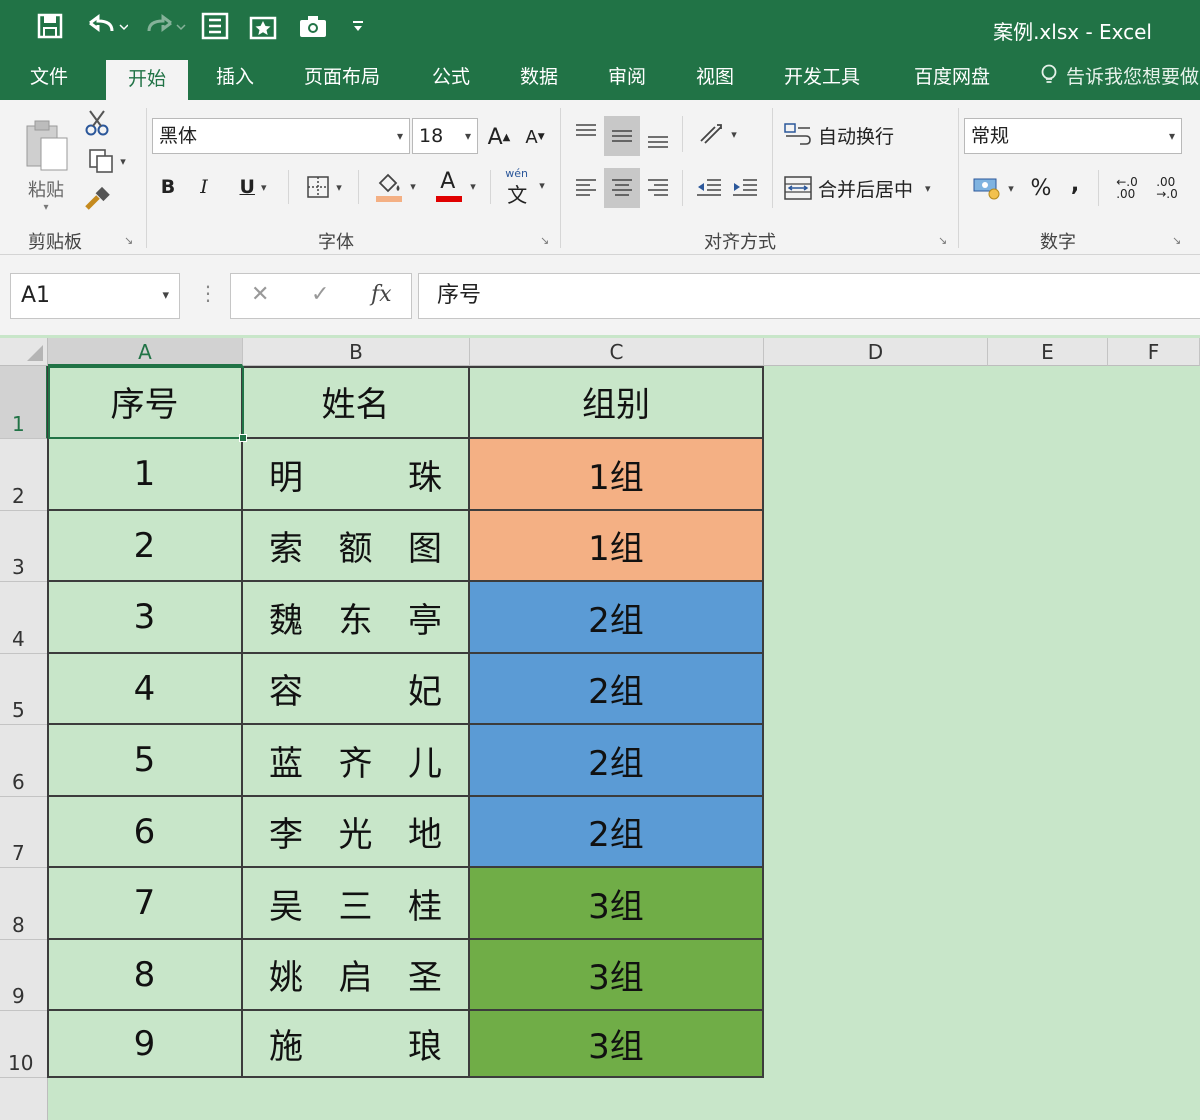 The height and width of the screenshot is (1120, 1200). What do you see at coordinates (499, 137) in the screenshot?
I see `grow-font-button: A ▲` at bounding box center [499, 137].